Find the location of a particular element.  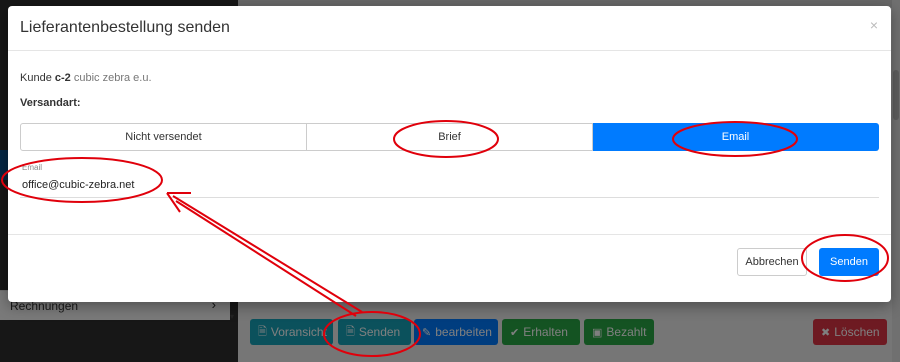

shipping-method-label: Versandart: is located at coordinates (50, 103).